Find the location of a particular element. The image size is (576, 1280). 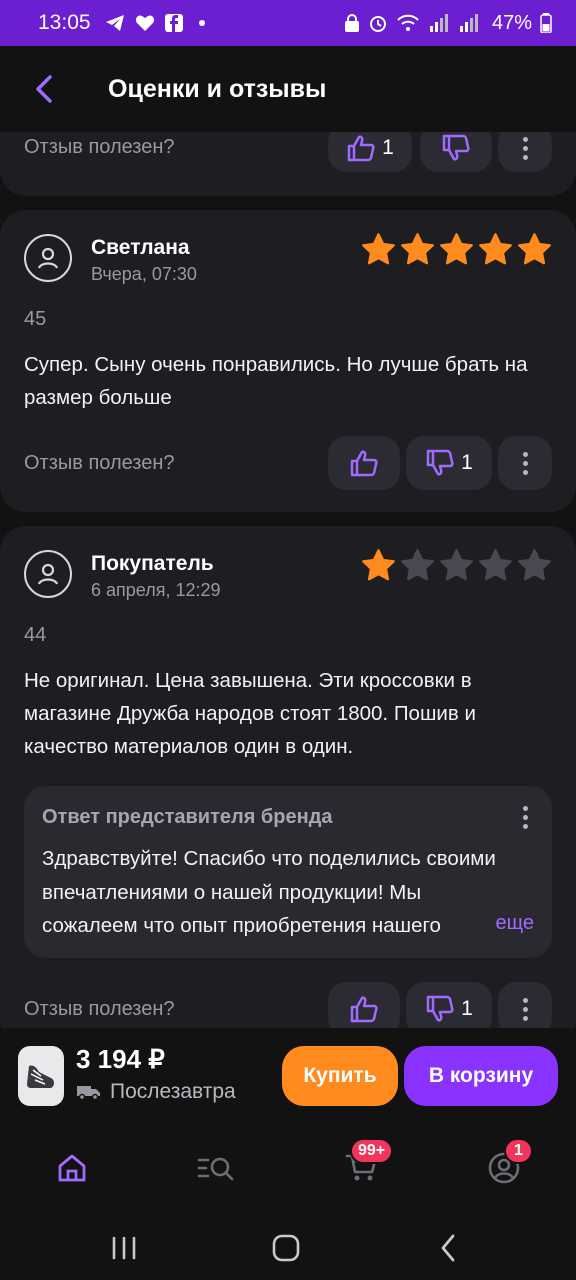

tab-catalog is located at coordinates (216, 1168).